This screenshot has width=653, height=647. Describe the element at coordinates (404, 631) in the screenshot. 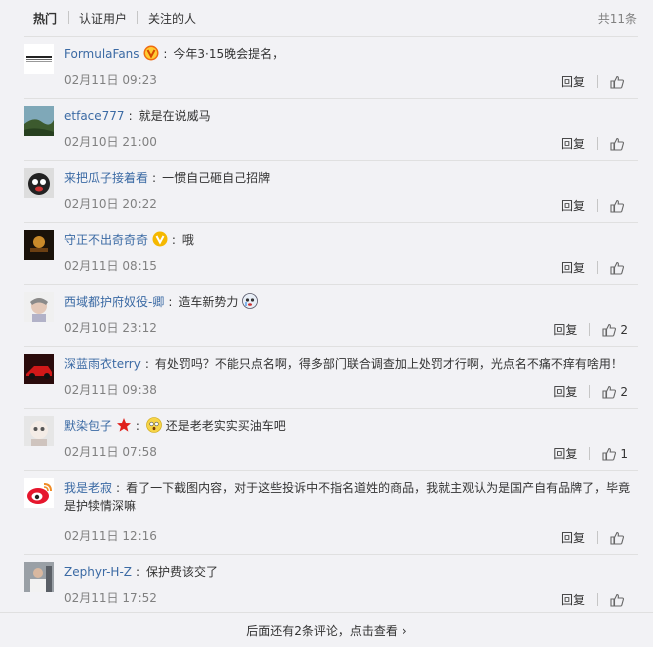

I see `chevron-right-icon: ›` at that location.